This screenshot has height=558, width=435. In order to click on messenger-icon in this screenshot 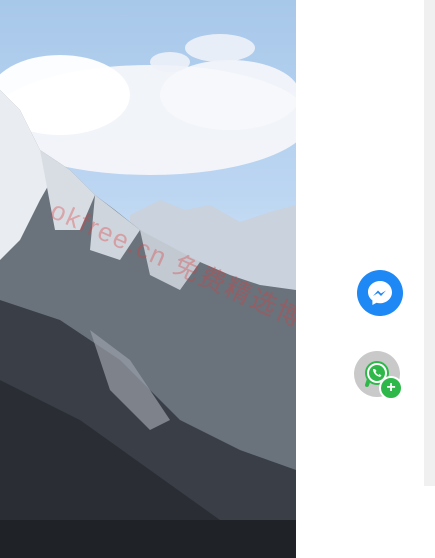, I will do `click(380, 293)`.